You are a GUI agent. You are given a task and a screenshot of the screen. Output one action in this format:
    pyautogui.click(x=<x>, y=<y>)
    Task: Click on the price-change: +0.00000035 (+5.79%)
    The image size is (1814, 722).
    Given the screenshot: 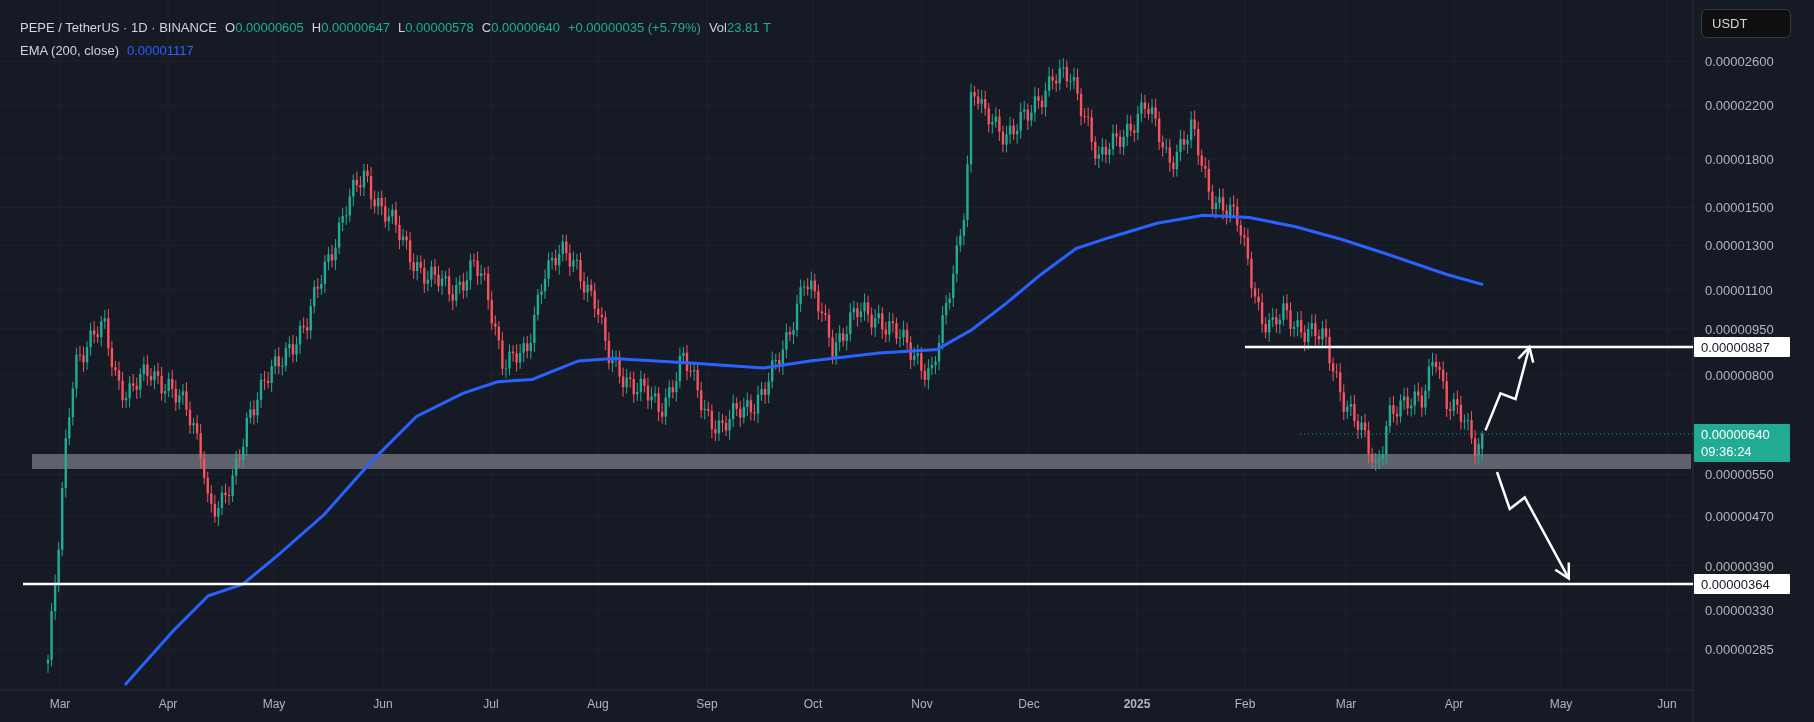 What is the action you would take?
    pyautogui.click(x=634, y=28)
    